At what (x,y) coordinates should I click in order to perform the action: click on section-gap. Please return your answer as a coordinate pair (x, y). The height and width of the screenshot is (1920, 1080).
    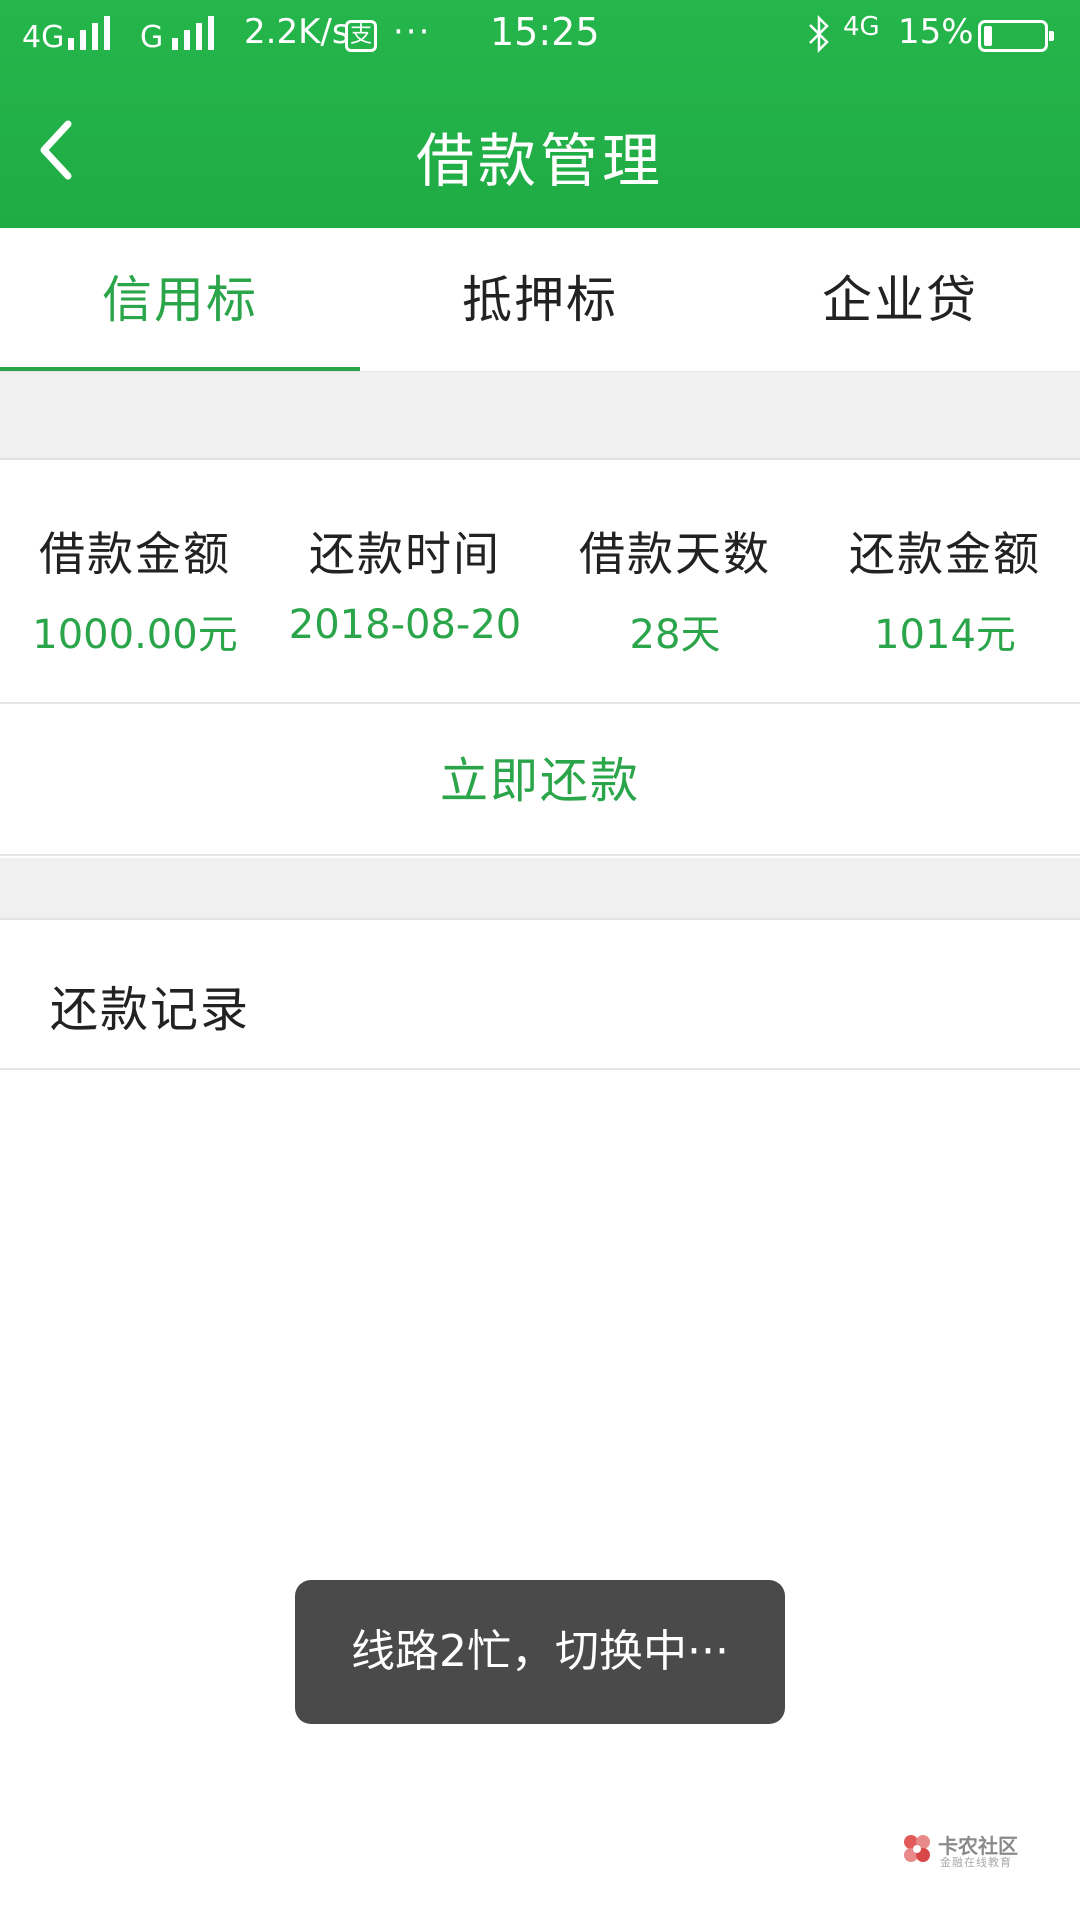
    Looking at the image, I should click on (540, 416).